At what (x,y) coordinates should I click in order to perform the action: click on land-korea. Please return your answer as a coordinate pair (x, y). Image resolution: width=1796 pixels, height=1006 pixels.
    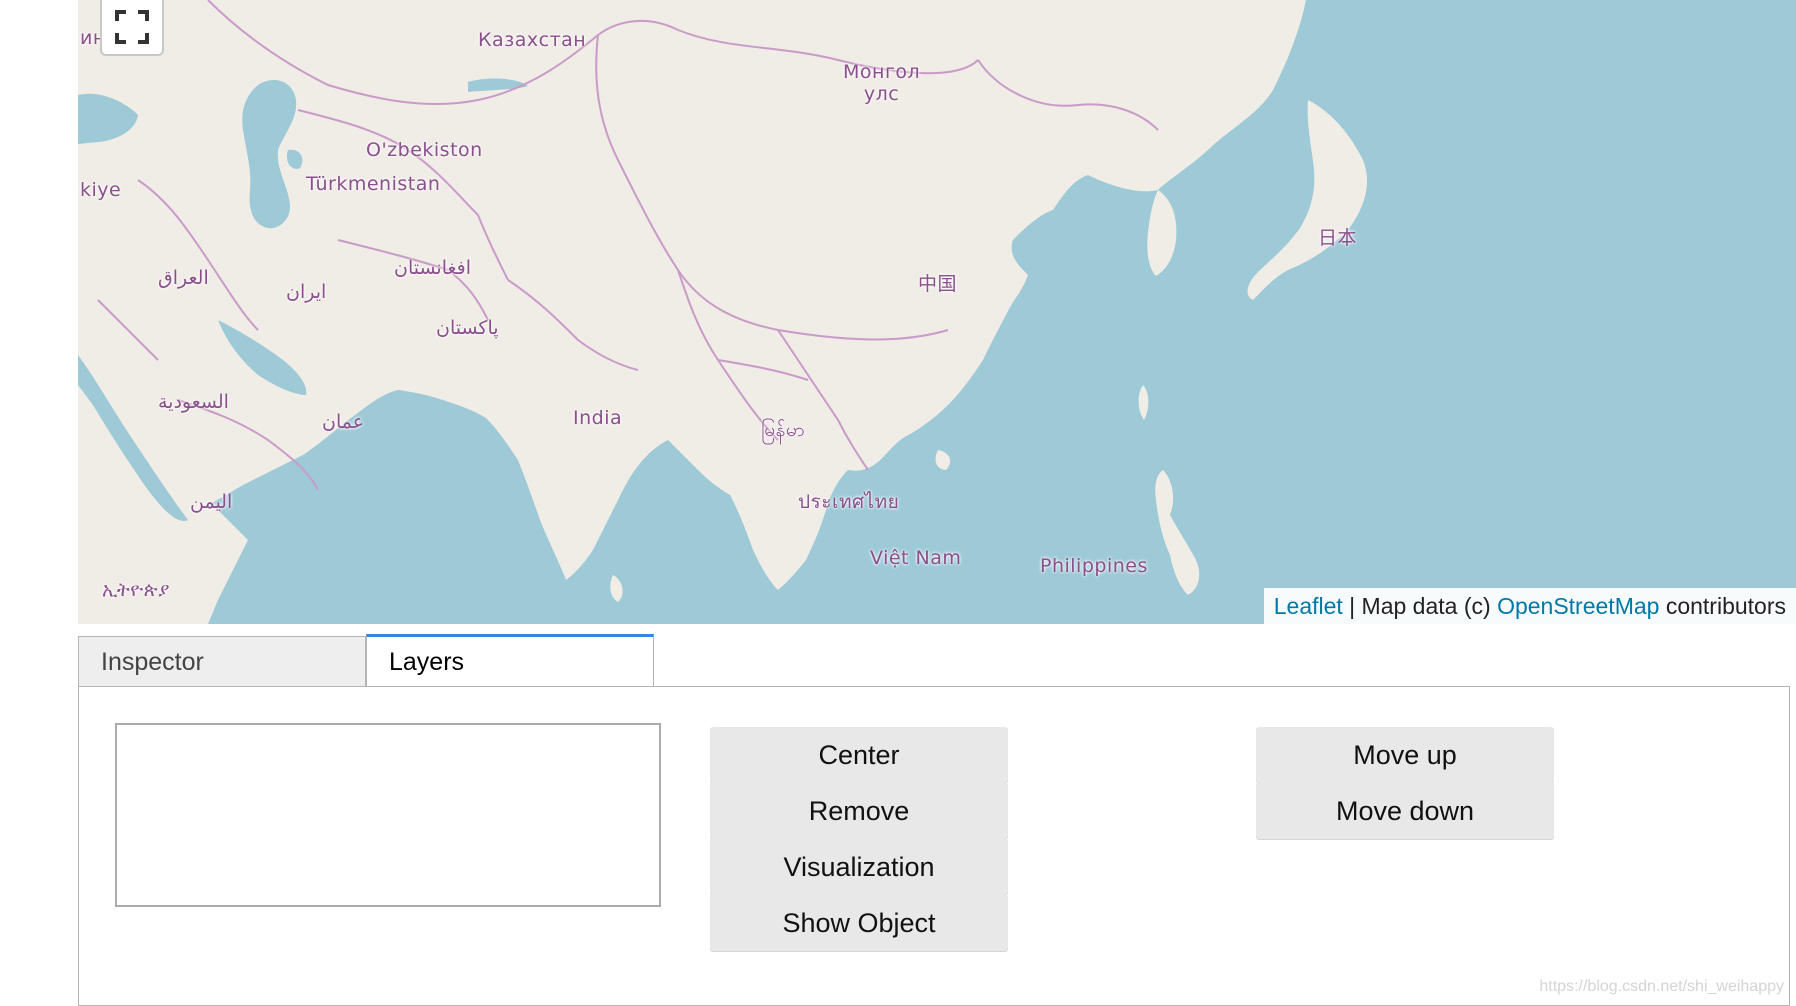
    Looking at the image, I should click on (1162, 233).